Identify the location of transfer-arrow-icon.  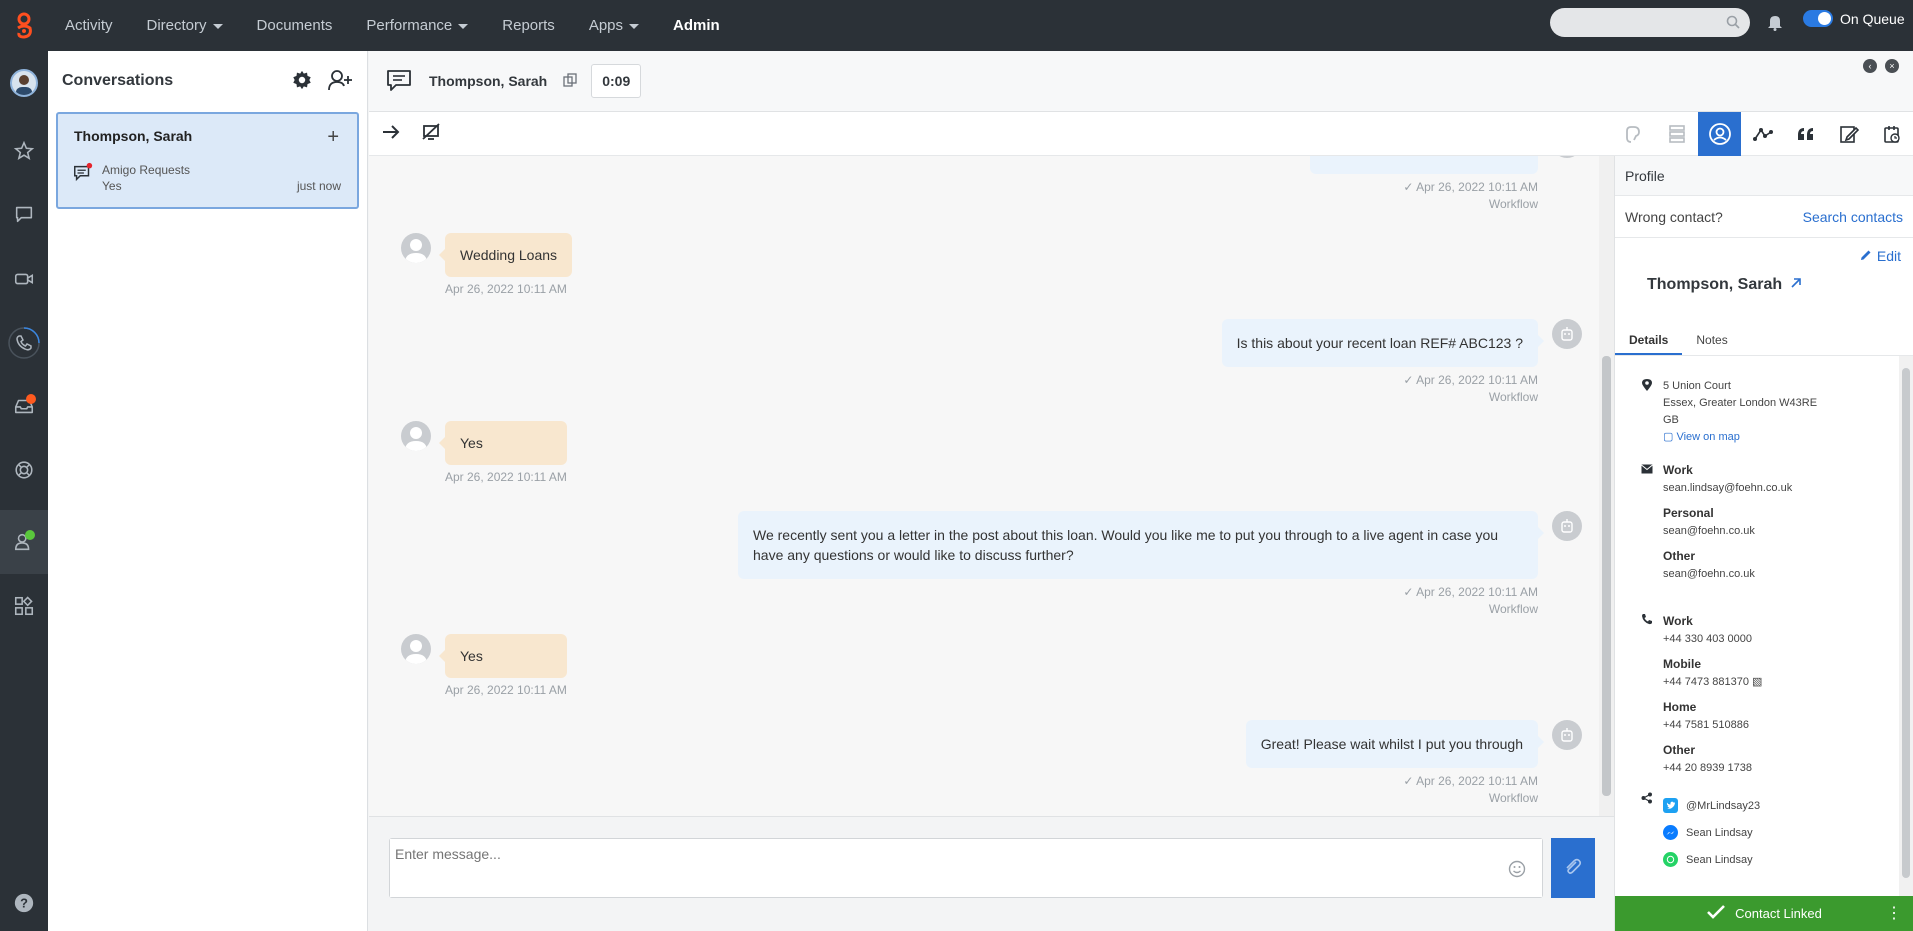
(391, 133).